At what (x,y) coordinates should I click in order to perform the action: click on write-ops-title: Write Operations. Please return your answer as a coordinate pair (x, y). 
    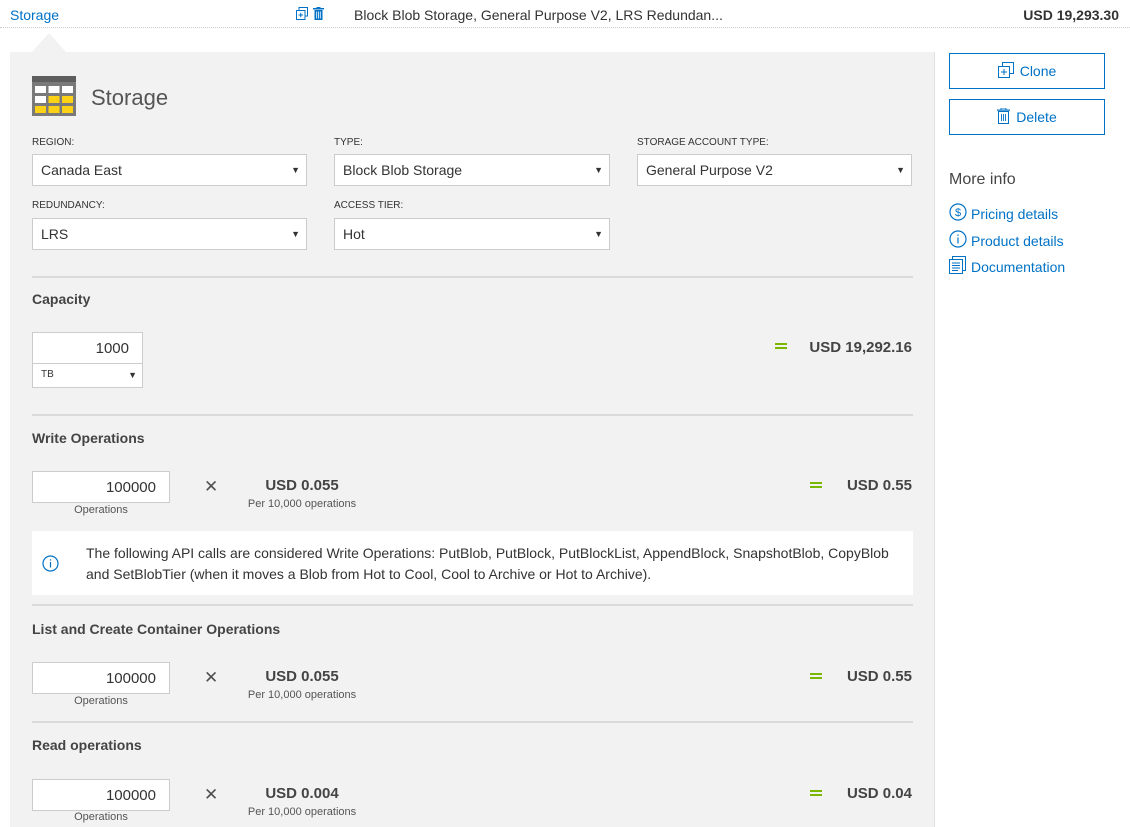
    Looking at the image, I should click on (88, 438).